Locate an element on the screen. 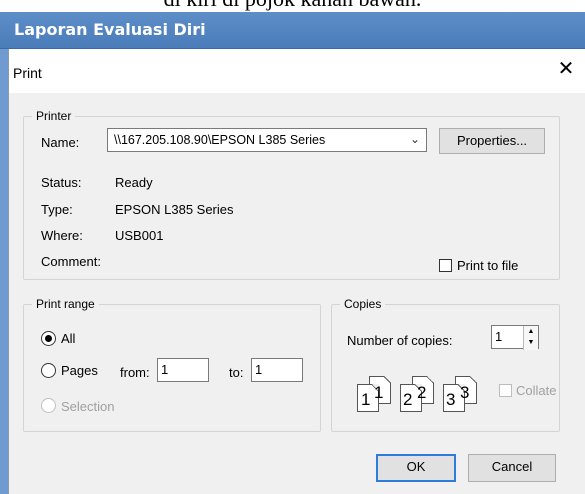 This screenshot has height=494, width=585. to-input: 1 is located at coordinates (277, 370).